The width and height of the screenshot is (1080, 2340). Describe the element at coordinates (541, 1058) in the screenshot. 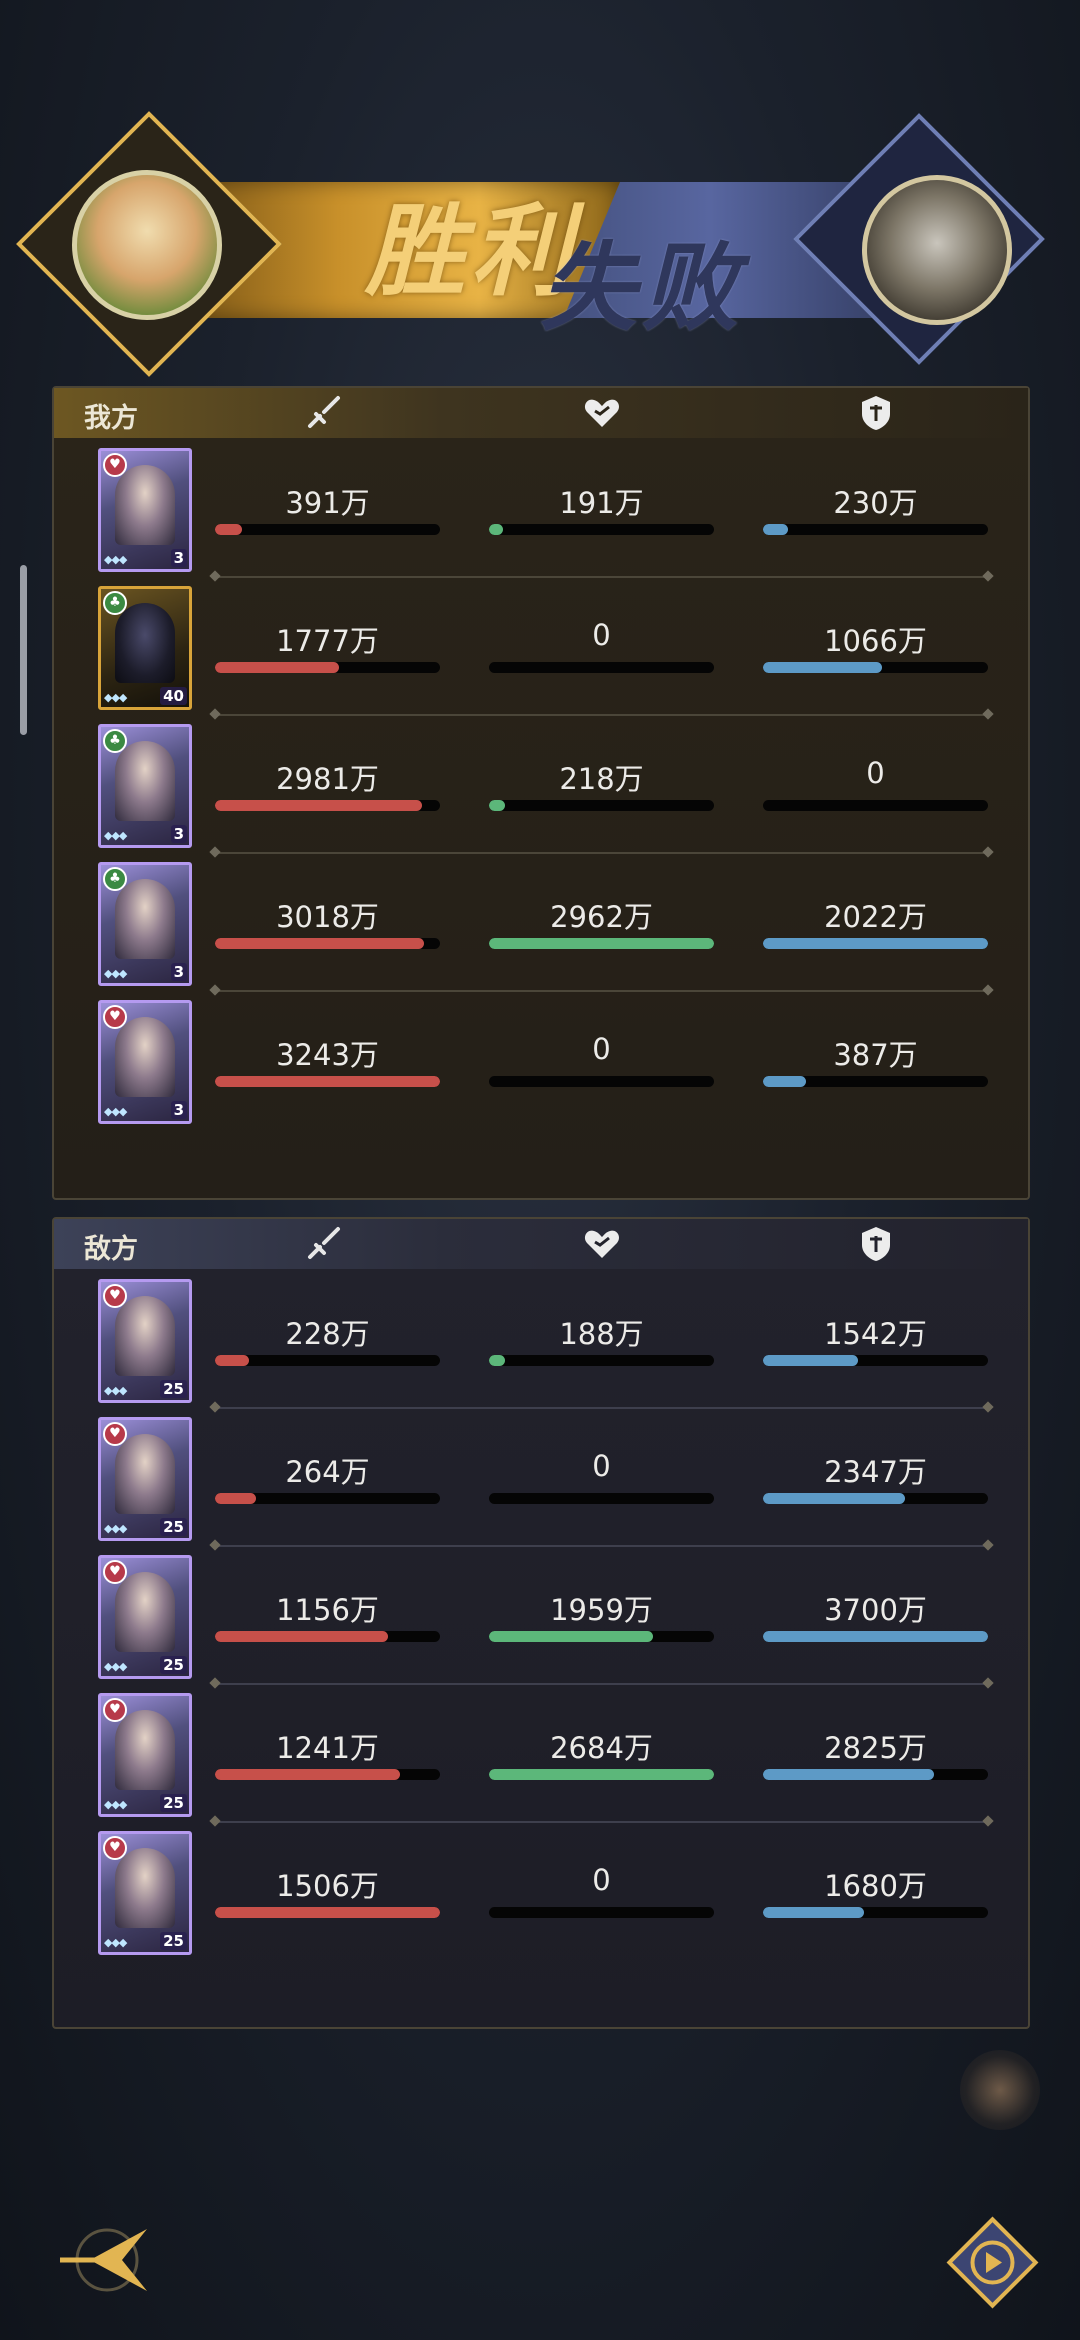

I see `unit-row: ♥ ◆◆◆ 3 3243万 0 387万` at that location.